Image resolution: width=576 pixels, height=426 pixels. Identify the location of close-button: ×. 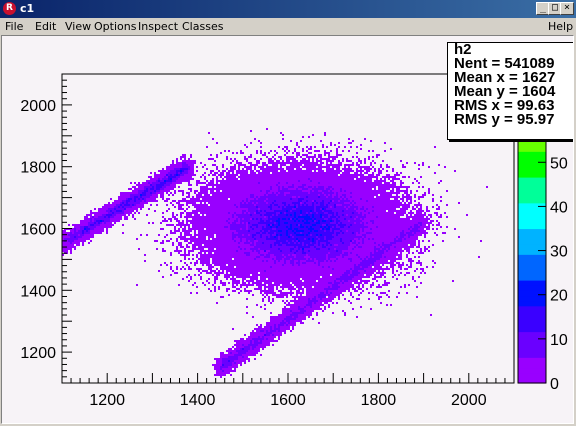
(567, 8).